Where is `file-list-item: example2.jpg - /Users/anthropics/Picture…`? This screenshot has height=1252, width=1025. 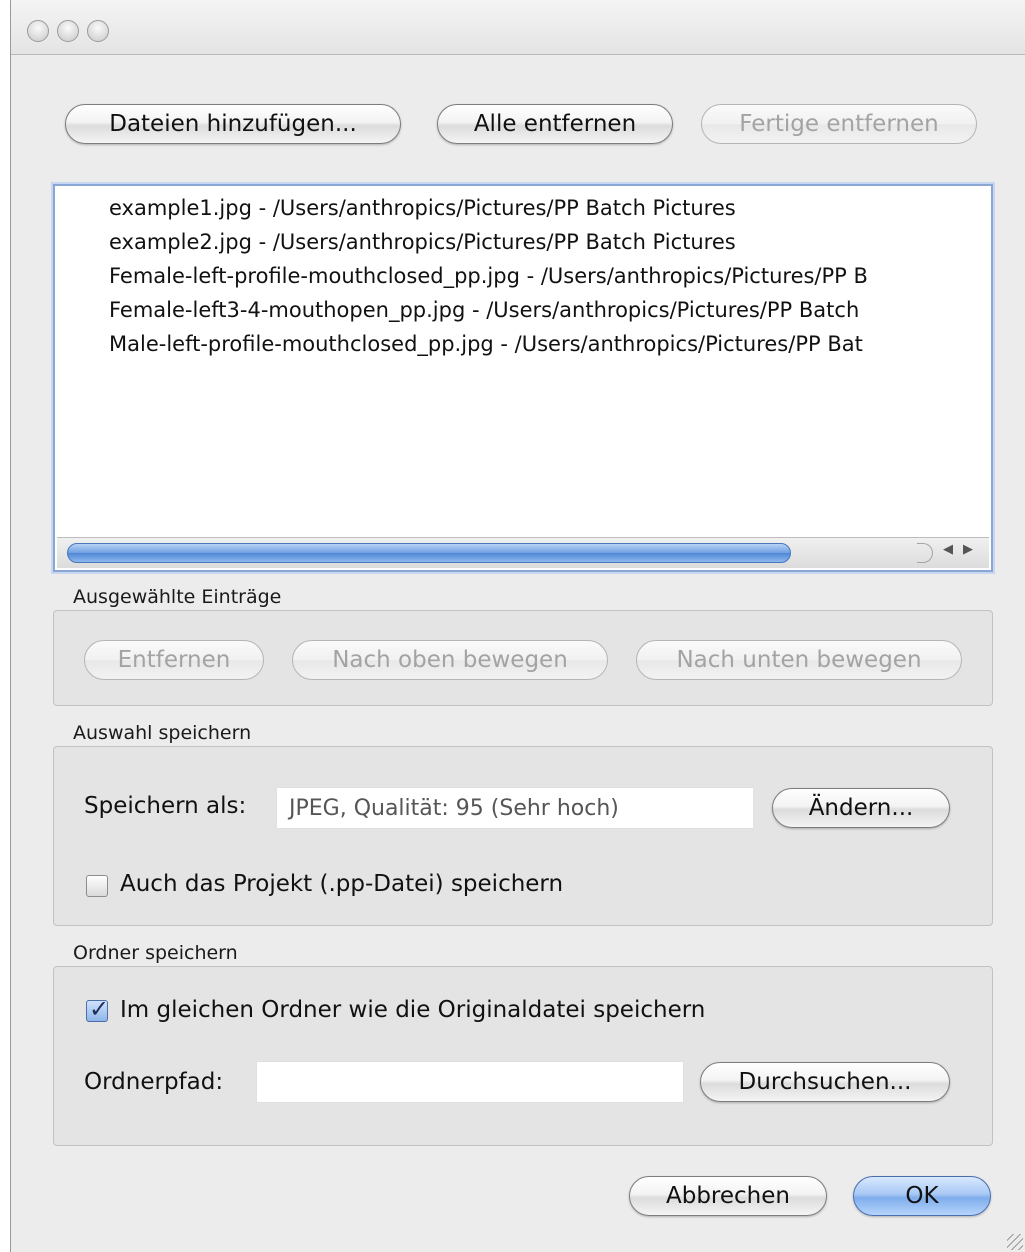
file-list-item: example2.jpg - /Users/anthropics/Picture… is located at coordinates (422, 242).